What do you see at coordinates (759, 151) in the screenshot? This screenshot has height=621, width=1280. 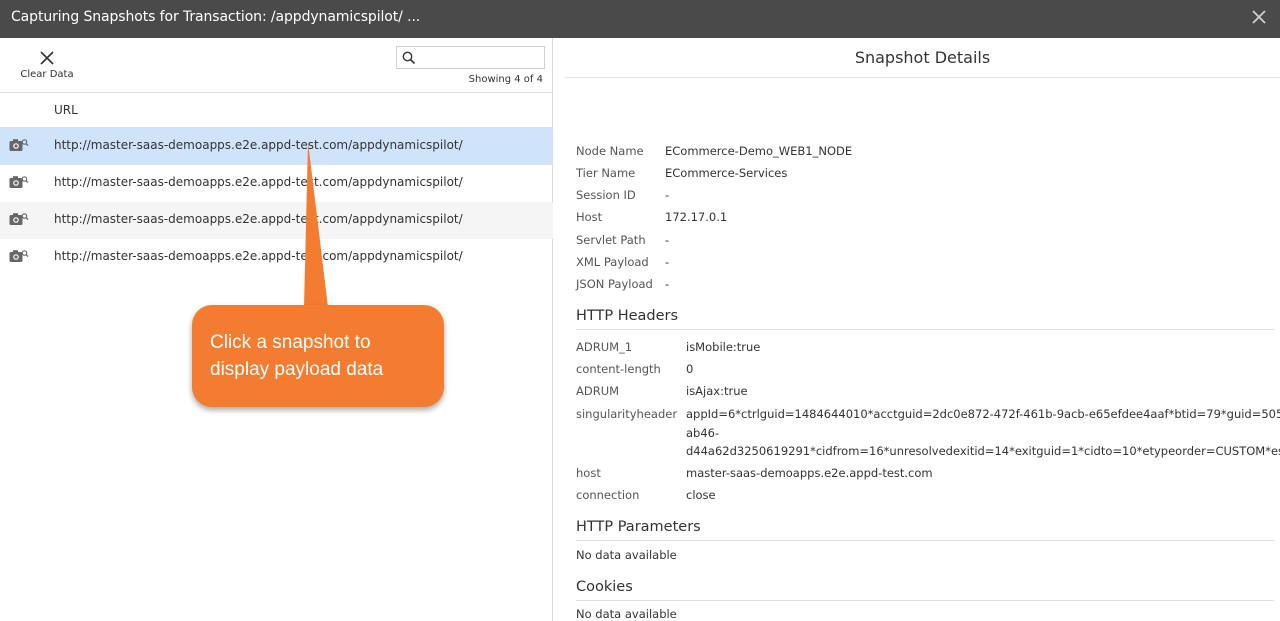 I see `field-value: ECommerce-Demo_WEB1_NODE` at bounding box center [759, 151].